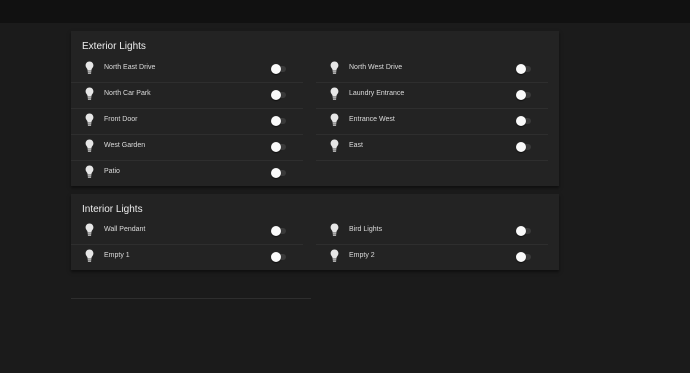 This screenshot has height=373, width=690. Describe the element at coordinates (372, 119) in the screenshot. I see `light-label: Entrance West` at that location.